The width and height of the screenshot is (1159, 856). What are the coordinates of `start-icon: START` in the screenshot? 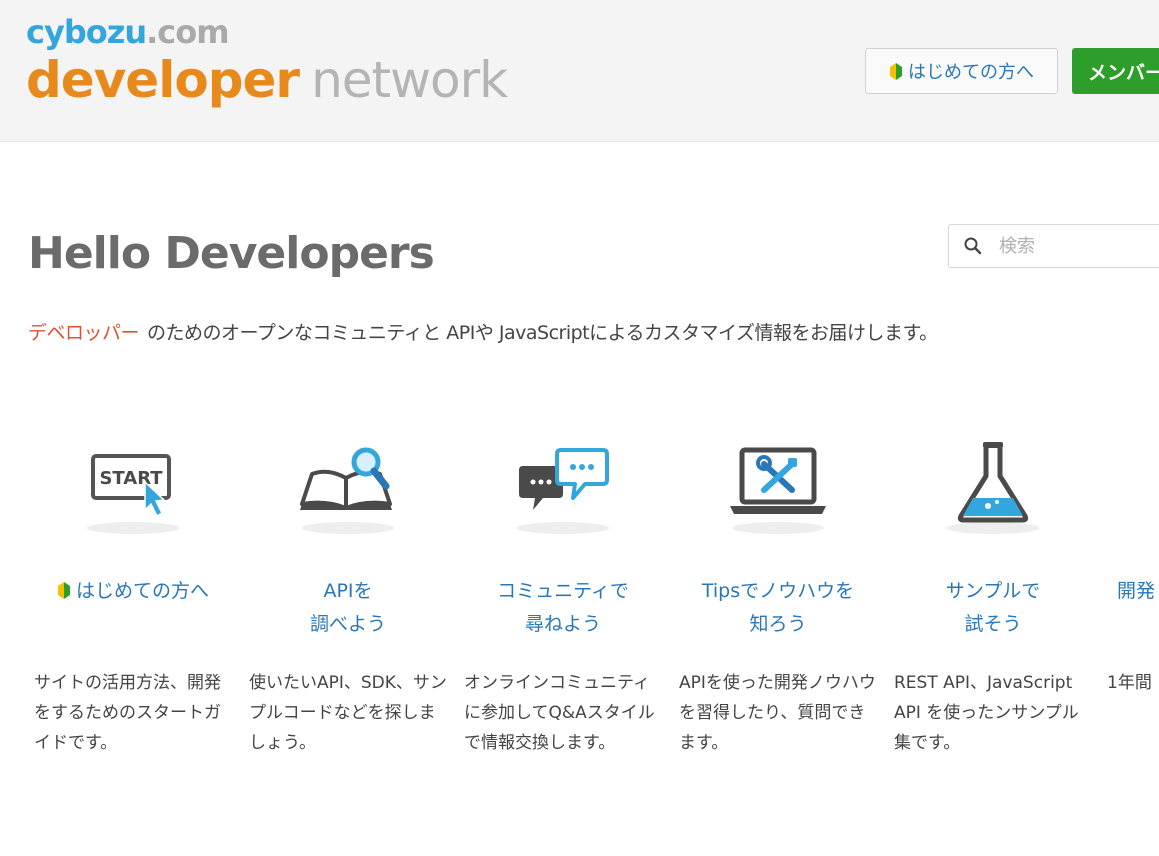 It's located at (133, 494).